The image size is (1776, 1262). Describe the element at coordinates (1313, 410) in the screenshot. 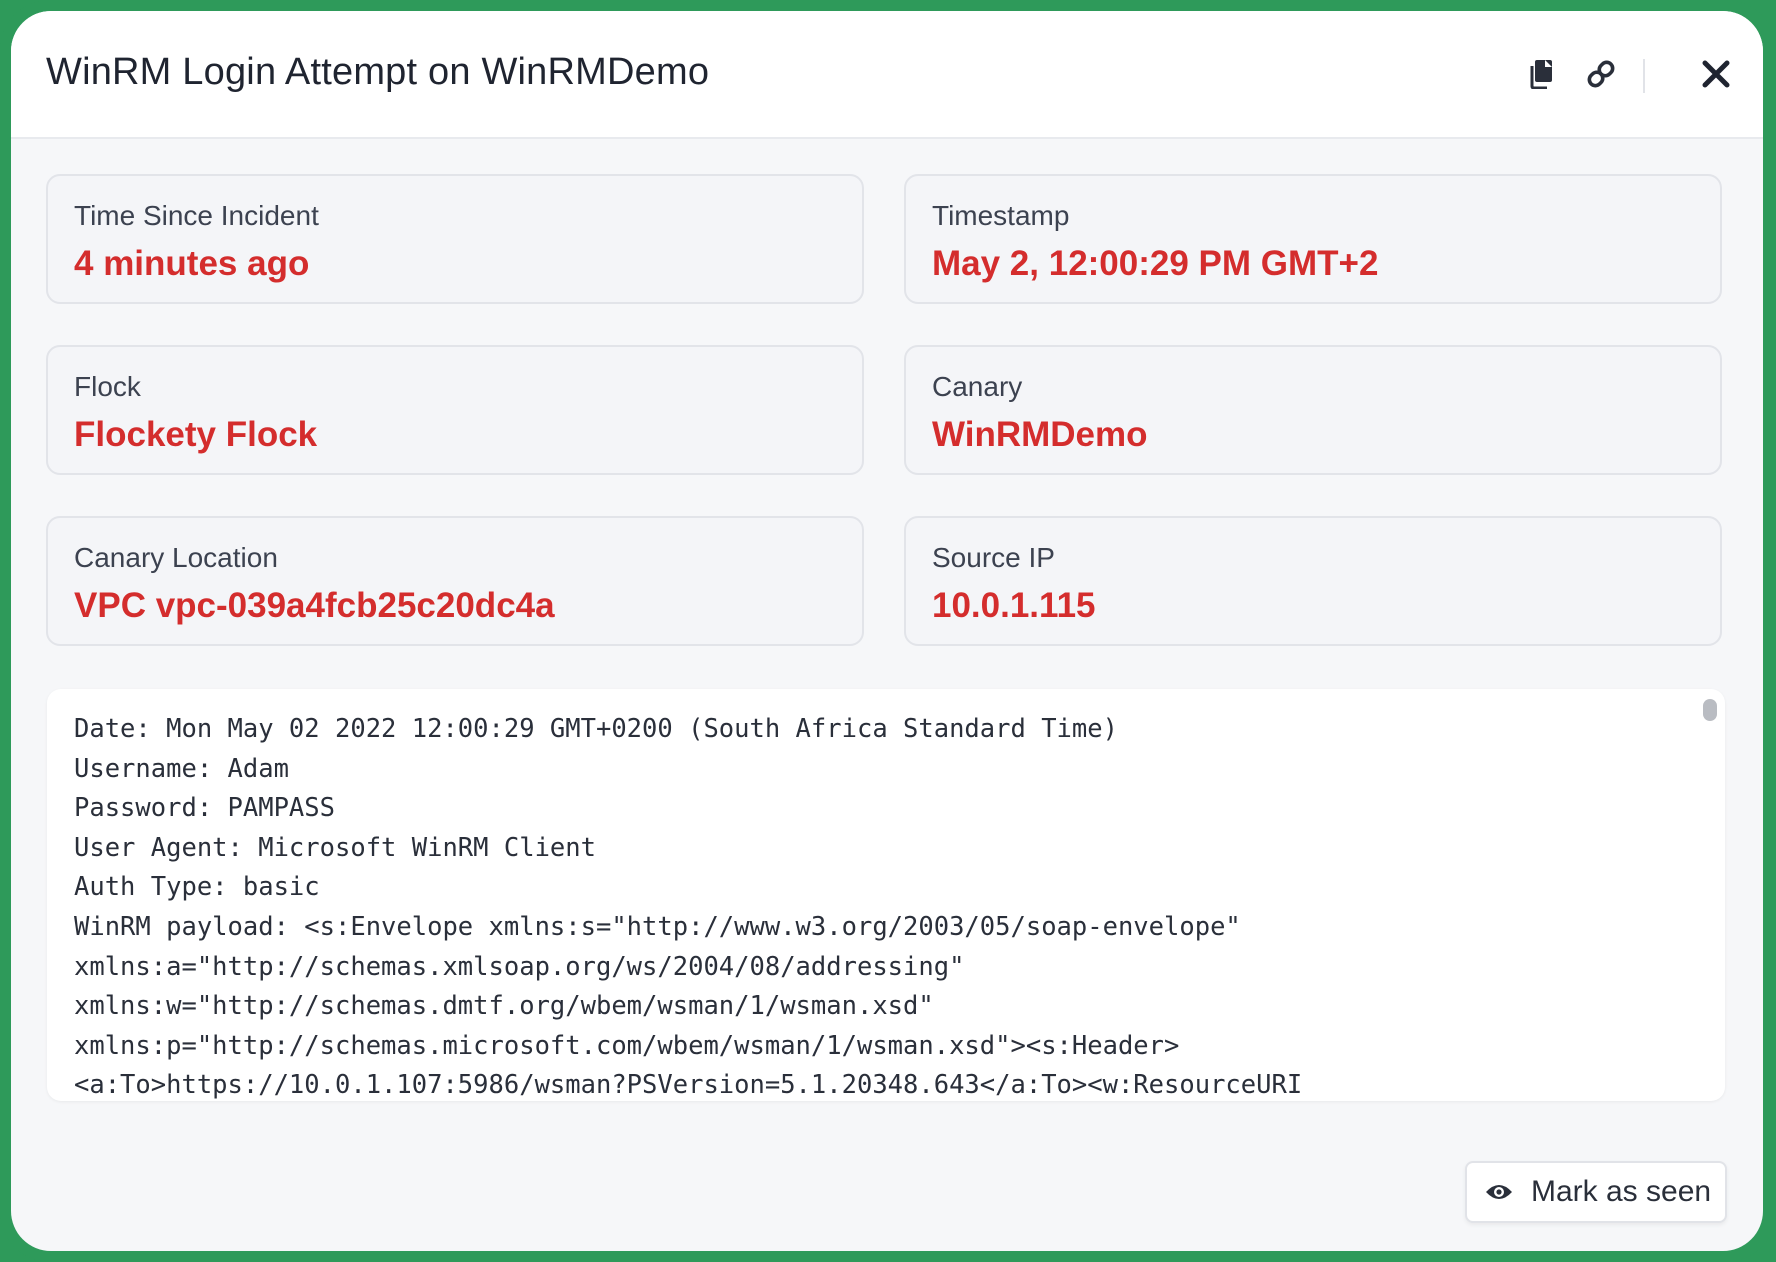

I see `card-canary: Canary WinRMDemo` at that location.